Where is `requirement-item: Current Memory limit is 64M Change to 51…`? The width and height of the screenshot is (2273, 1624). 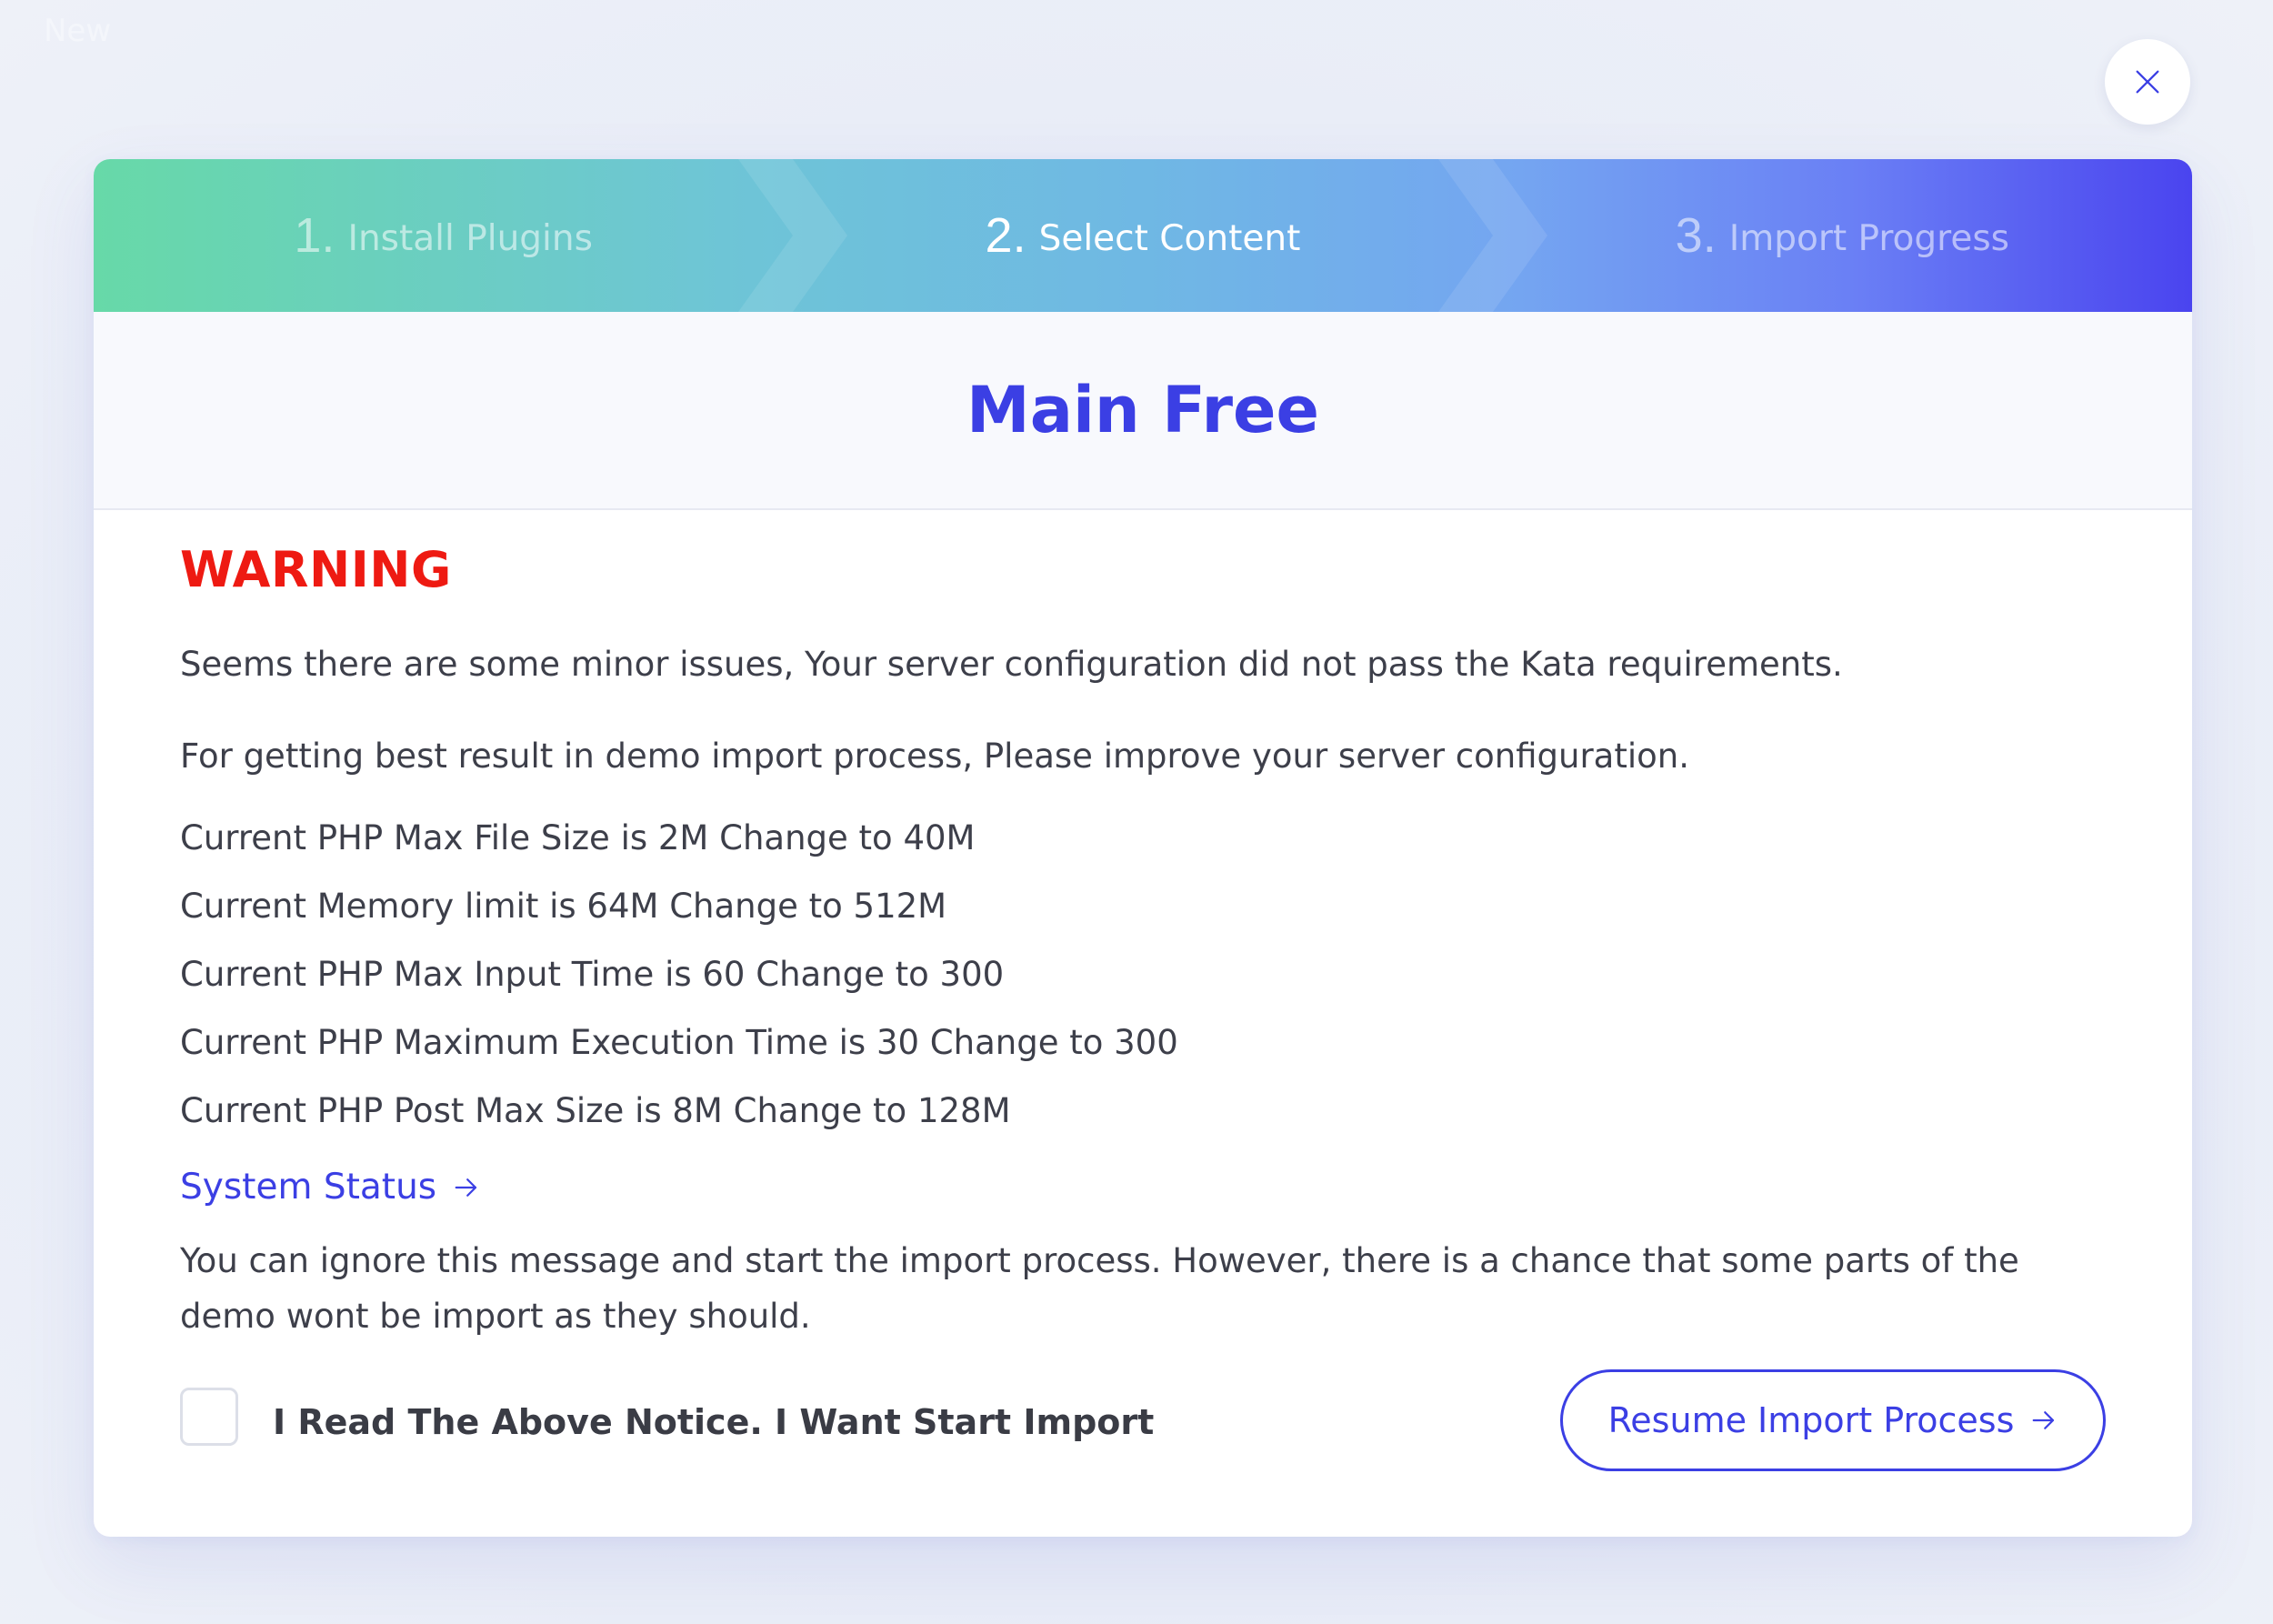 requirement-item: Current Memory limit is 64M Change to 51… is located at coordinates (563, 906).